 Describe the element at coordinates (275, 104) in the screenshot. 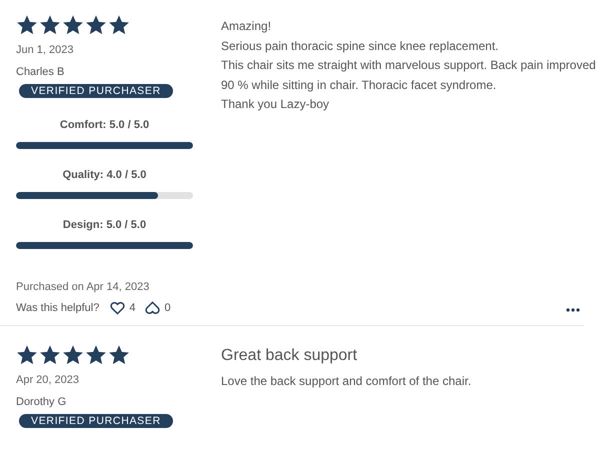

I see `review-text: Thank you Lazy-boy` at that location.